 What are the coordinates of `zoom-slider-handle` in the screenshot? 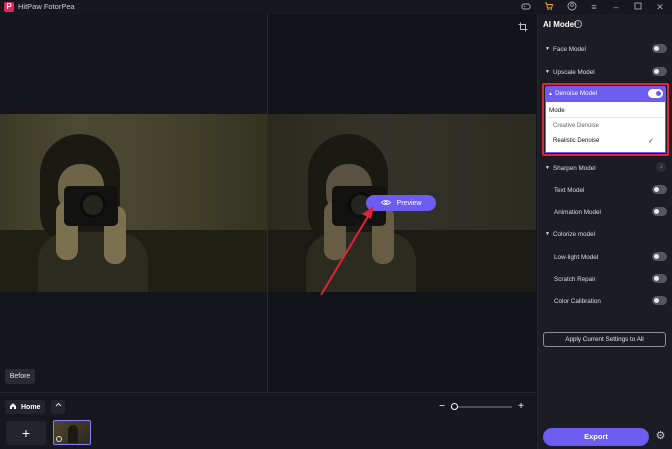 It's located at (454, 406).